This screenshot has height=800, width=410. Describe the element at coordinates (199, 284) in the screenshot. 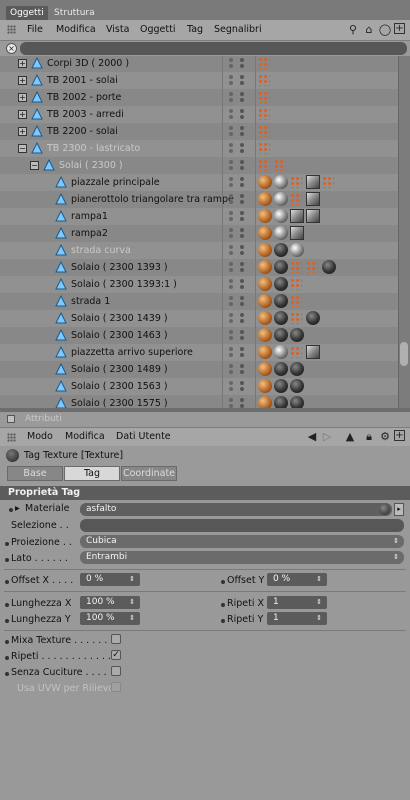

I see `tree-row: Solaio ( 2300 1393:1 )` at that location.